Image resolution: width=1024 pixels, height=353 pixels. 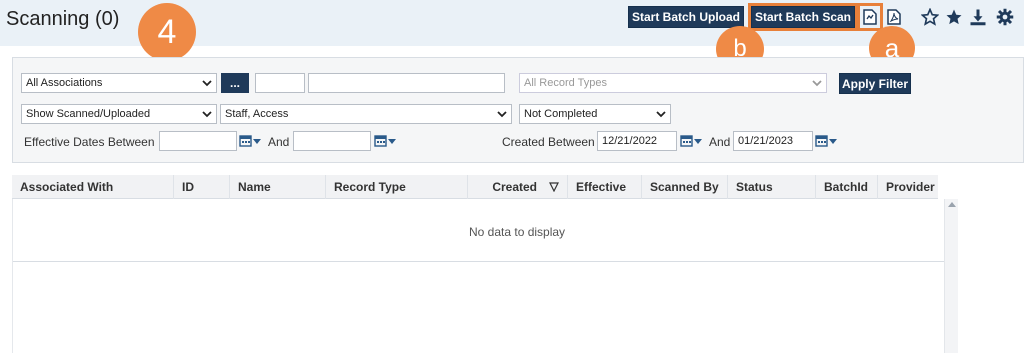 I want to click on effective-from-calendar, so click(x=250, y=140).